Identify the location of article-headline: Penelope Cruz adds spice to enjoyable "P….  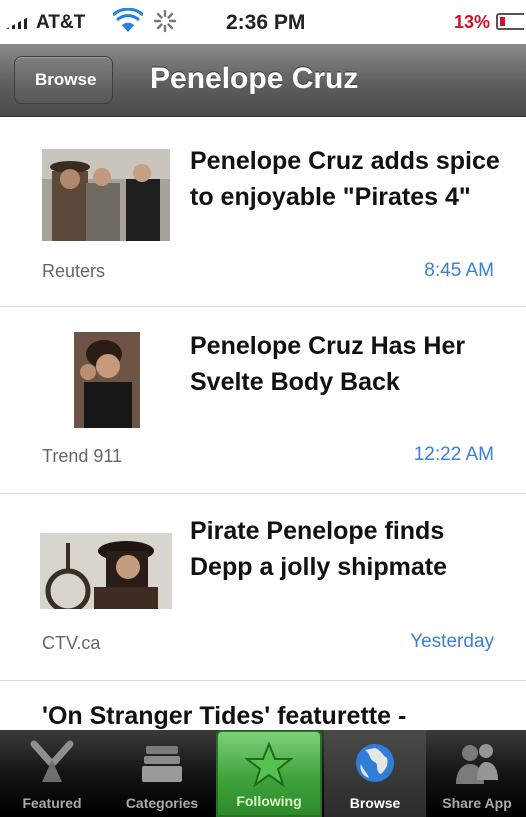
(345, 179).